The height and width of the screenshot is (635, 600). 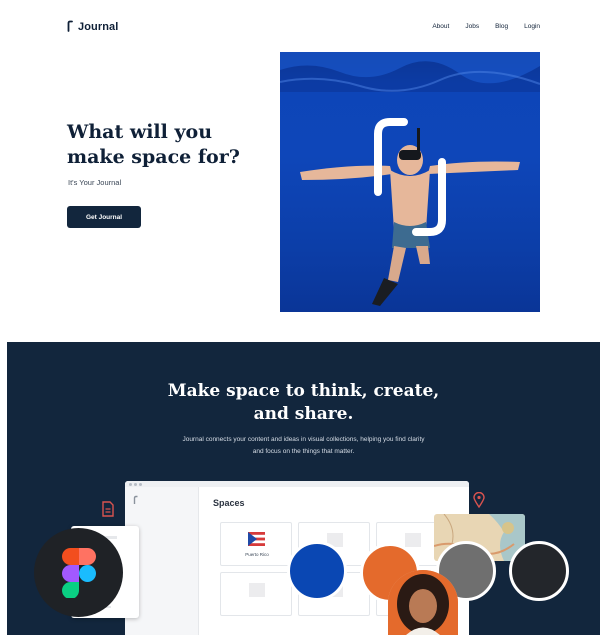 I want to click on hero-subtitle: It's Your Journal, so click(x=95, y=182).